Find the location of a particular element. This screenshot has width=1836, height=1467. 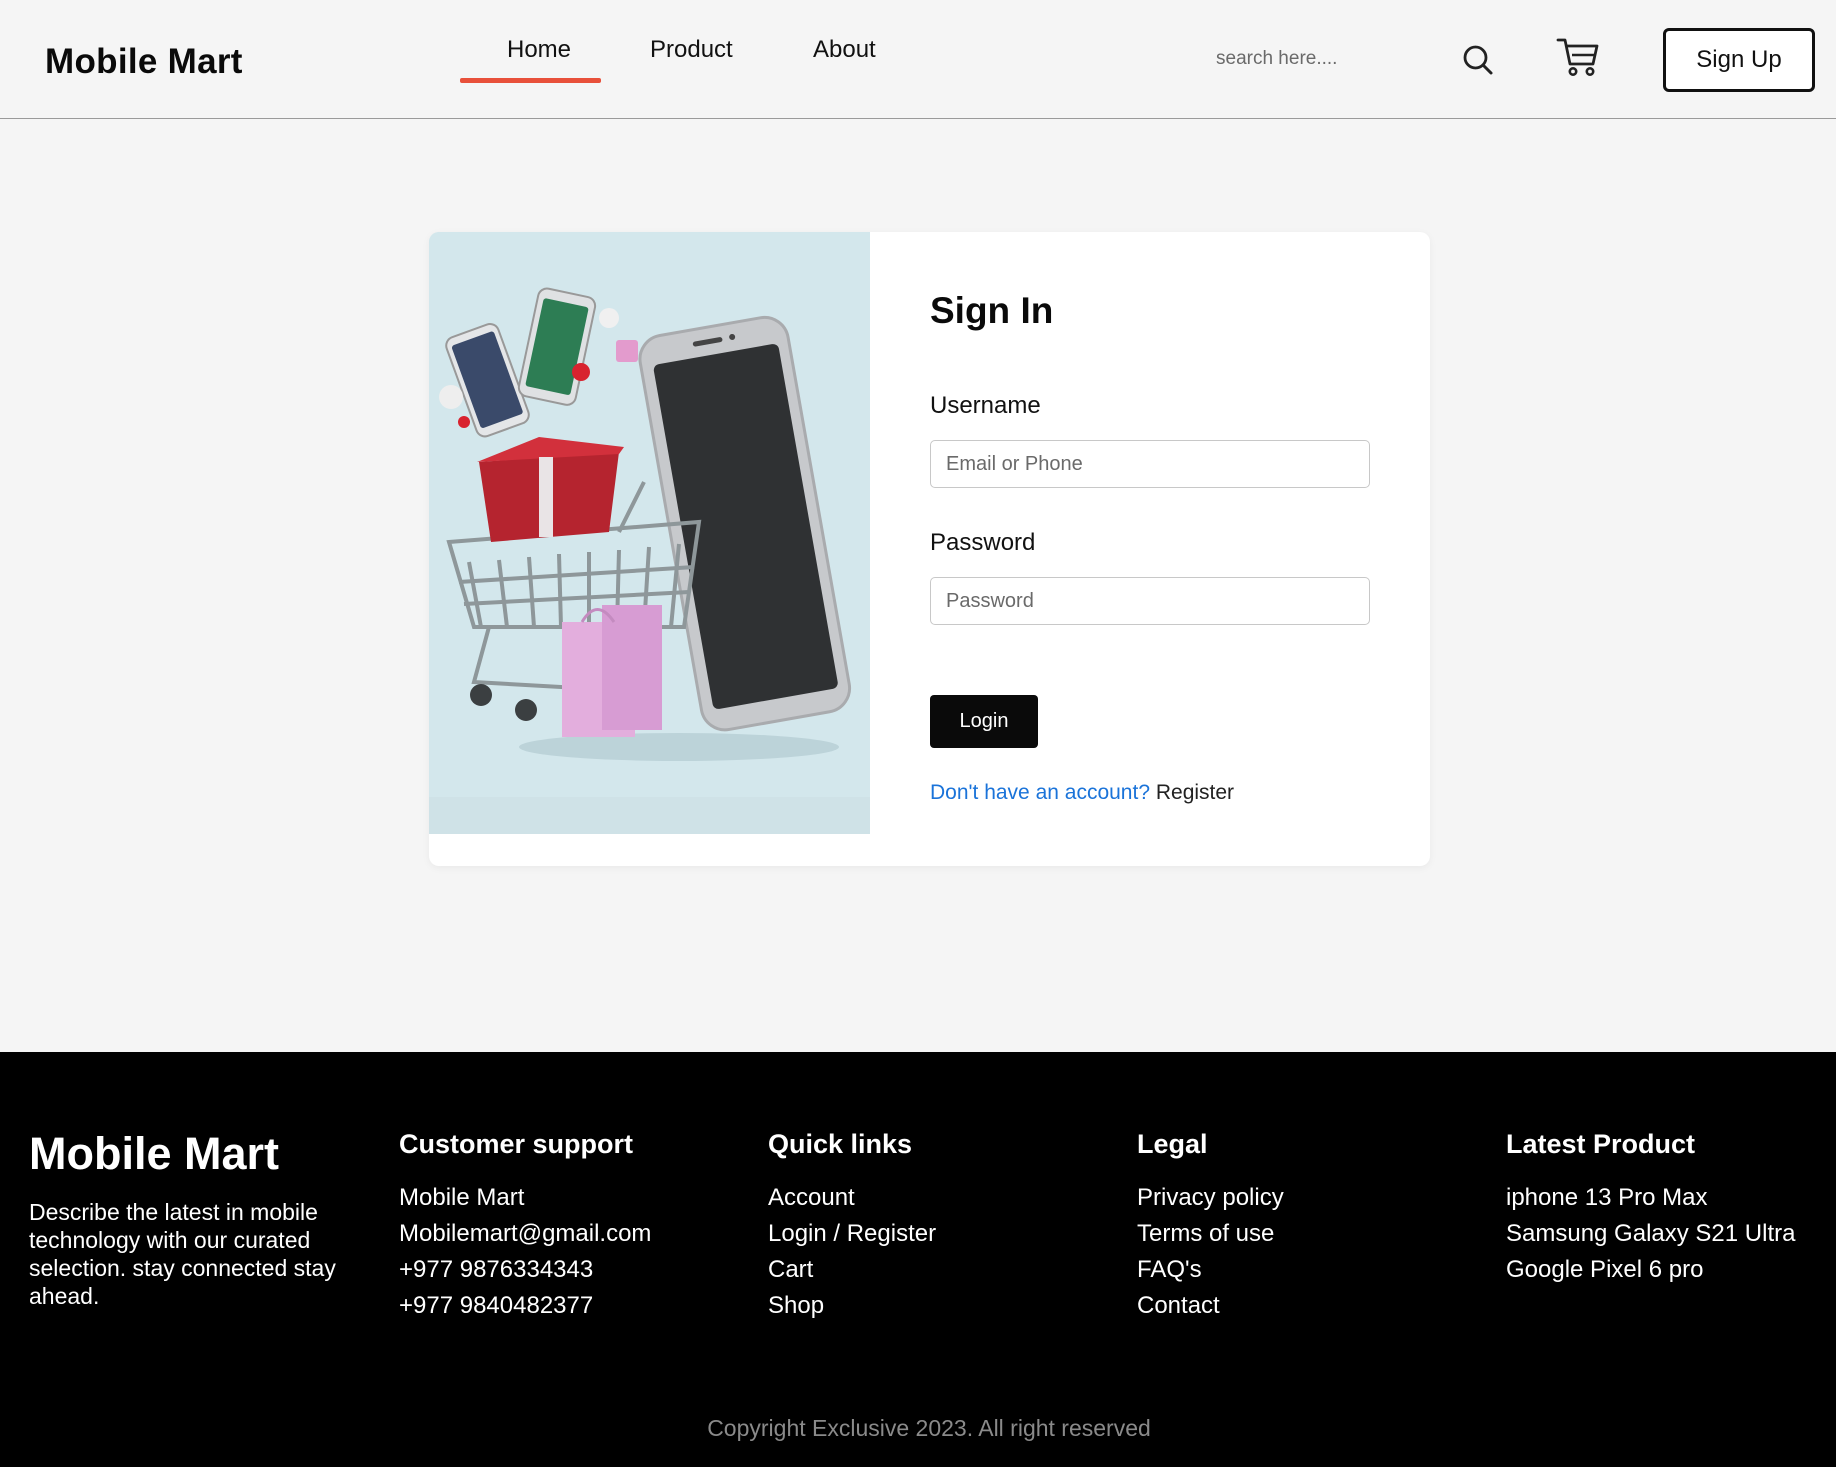

footer-link-contact: Contact is located at coordinates (1210, 1306).